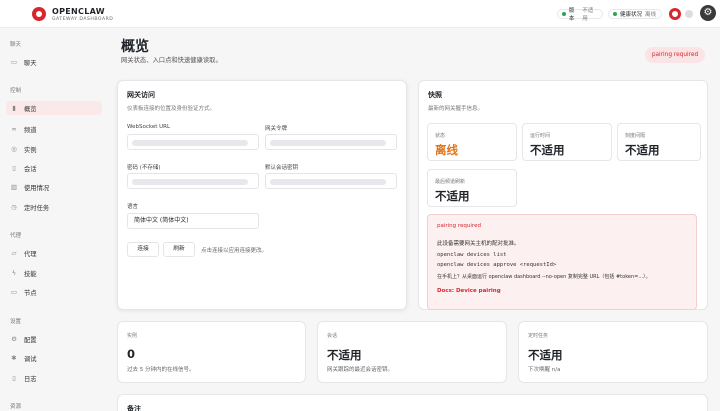 The height and width of the screenshot is (411, 720). What do you see at coordinates (37, 188) in the screenshot?
I see `sidebar-item-label: 使用情况` at bounding box center [37, 188].